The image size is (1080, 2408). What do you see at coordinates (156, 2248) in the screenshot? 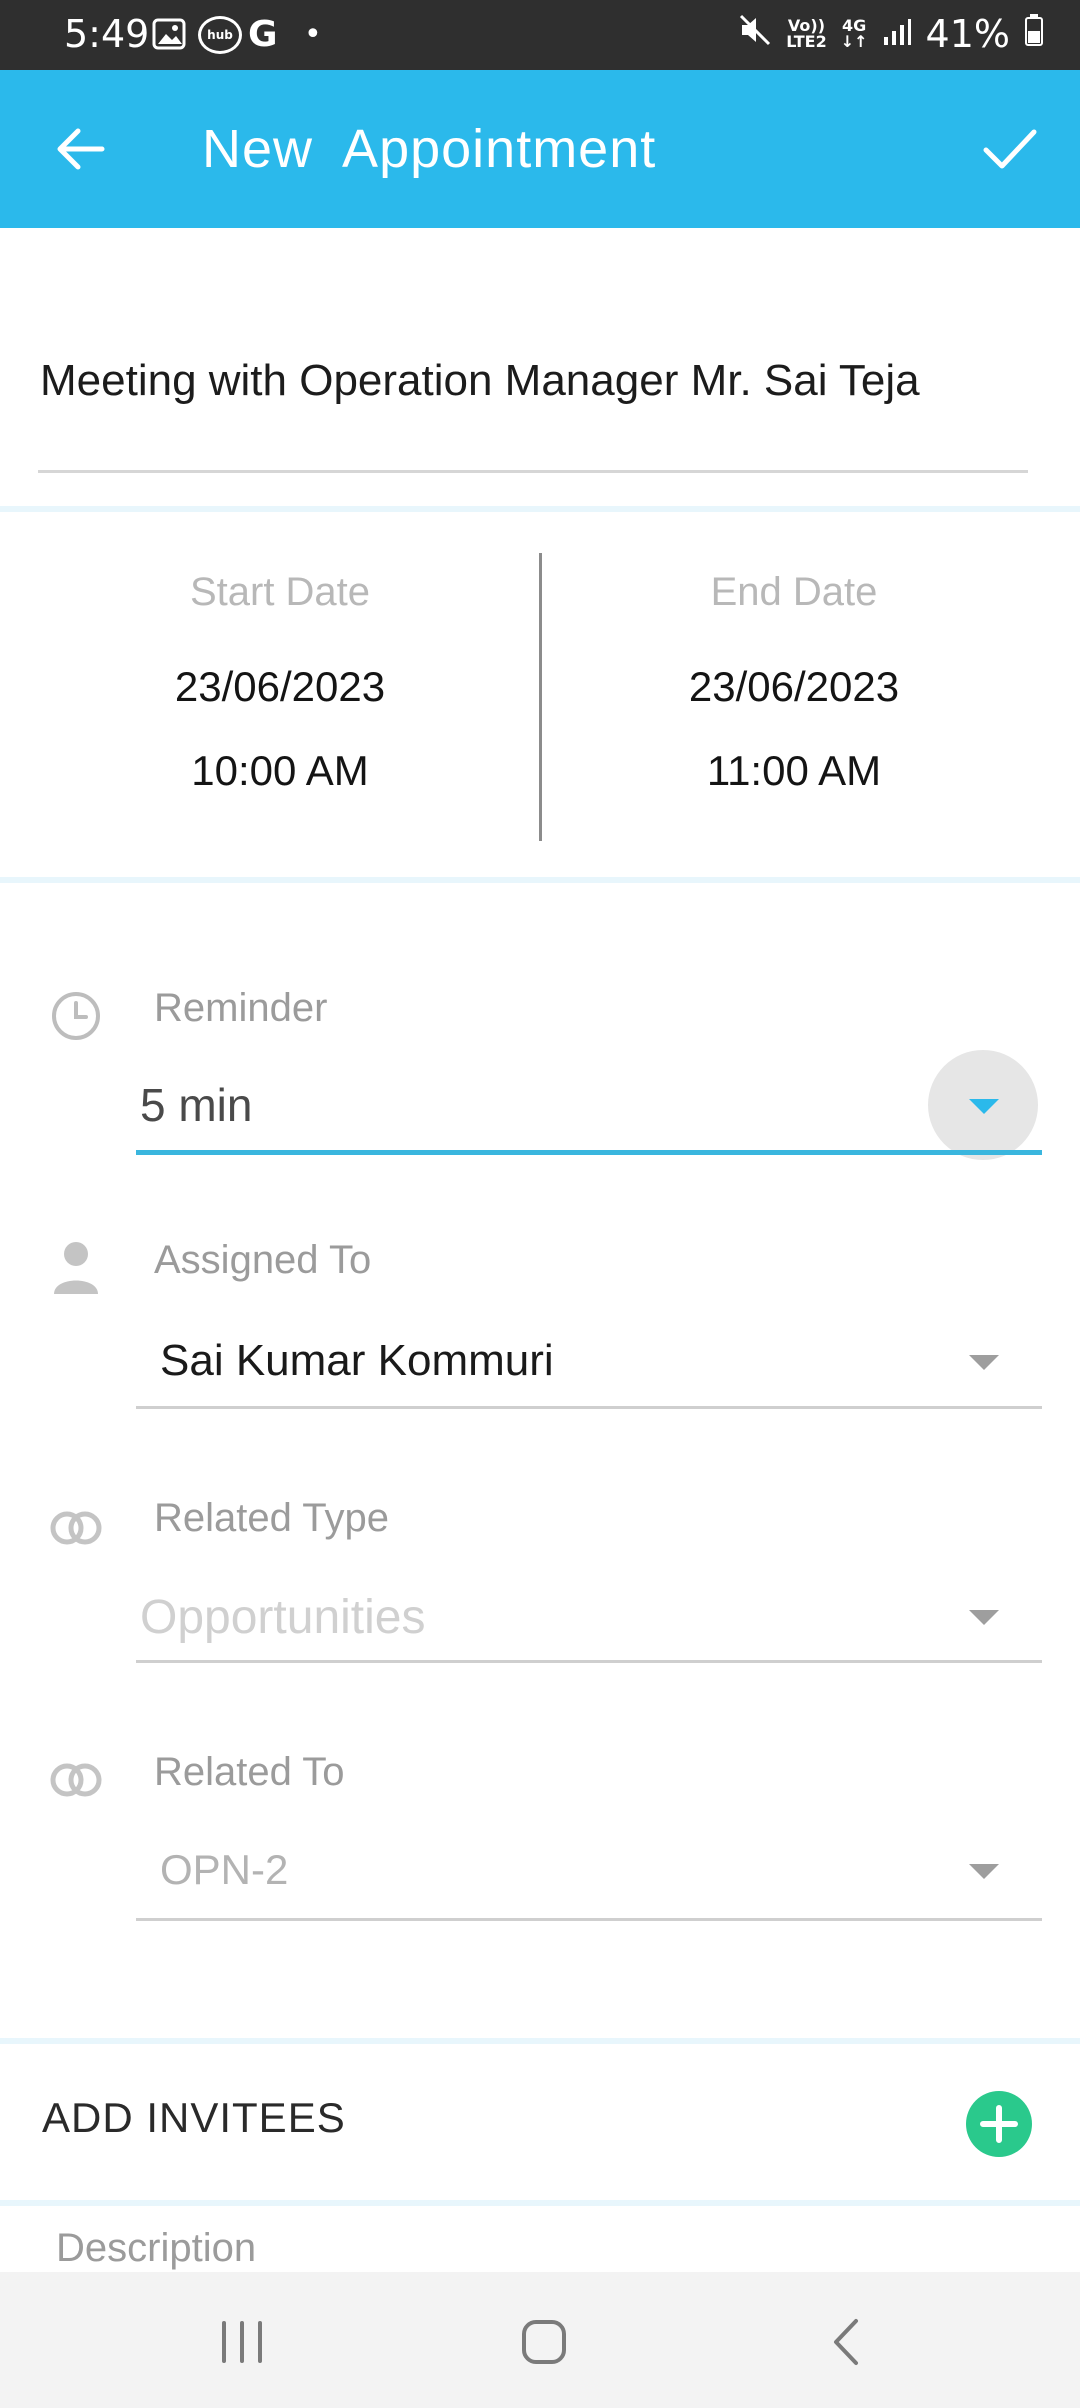
I see `description-label: Description` at bounding box center [156, 2248].